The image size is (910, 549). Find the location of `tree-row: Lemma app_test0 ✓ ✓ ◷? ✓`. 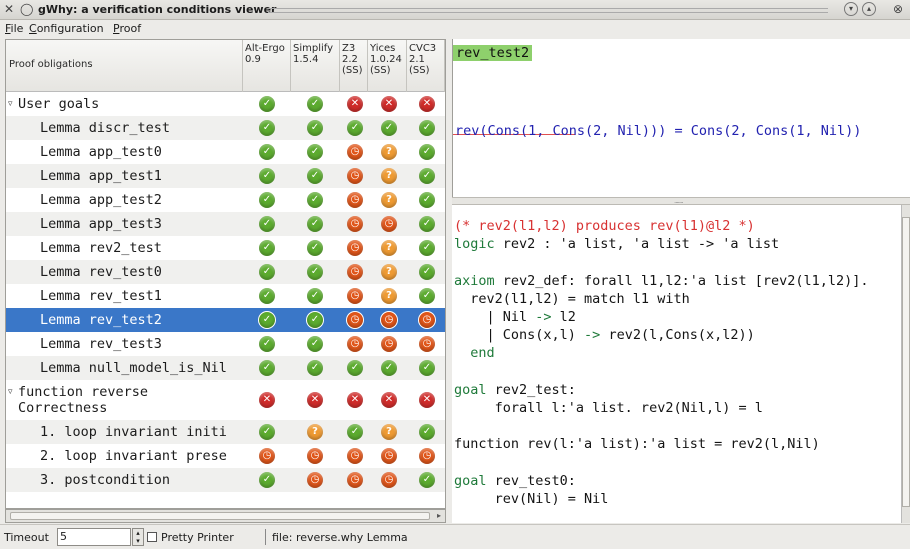

tree-row: Lemma app_test0 ✓ ✓ ◷? ✓ is located at coordinates (225, 152).